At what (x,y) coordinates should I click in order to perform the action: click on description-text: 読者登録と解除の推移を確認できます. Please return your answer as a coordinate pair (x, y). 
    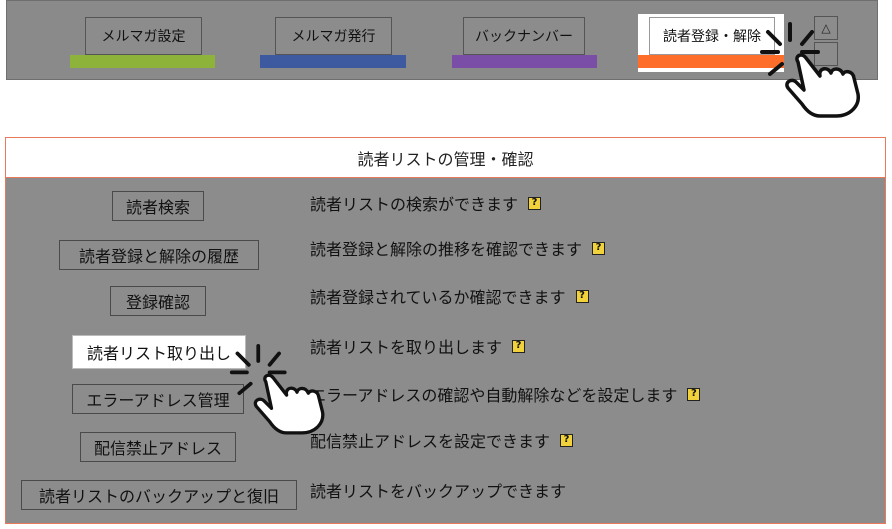
    Looking at the image, I should click on (446, 249).